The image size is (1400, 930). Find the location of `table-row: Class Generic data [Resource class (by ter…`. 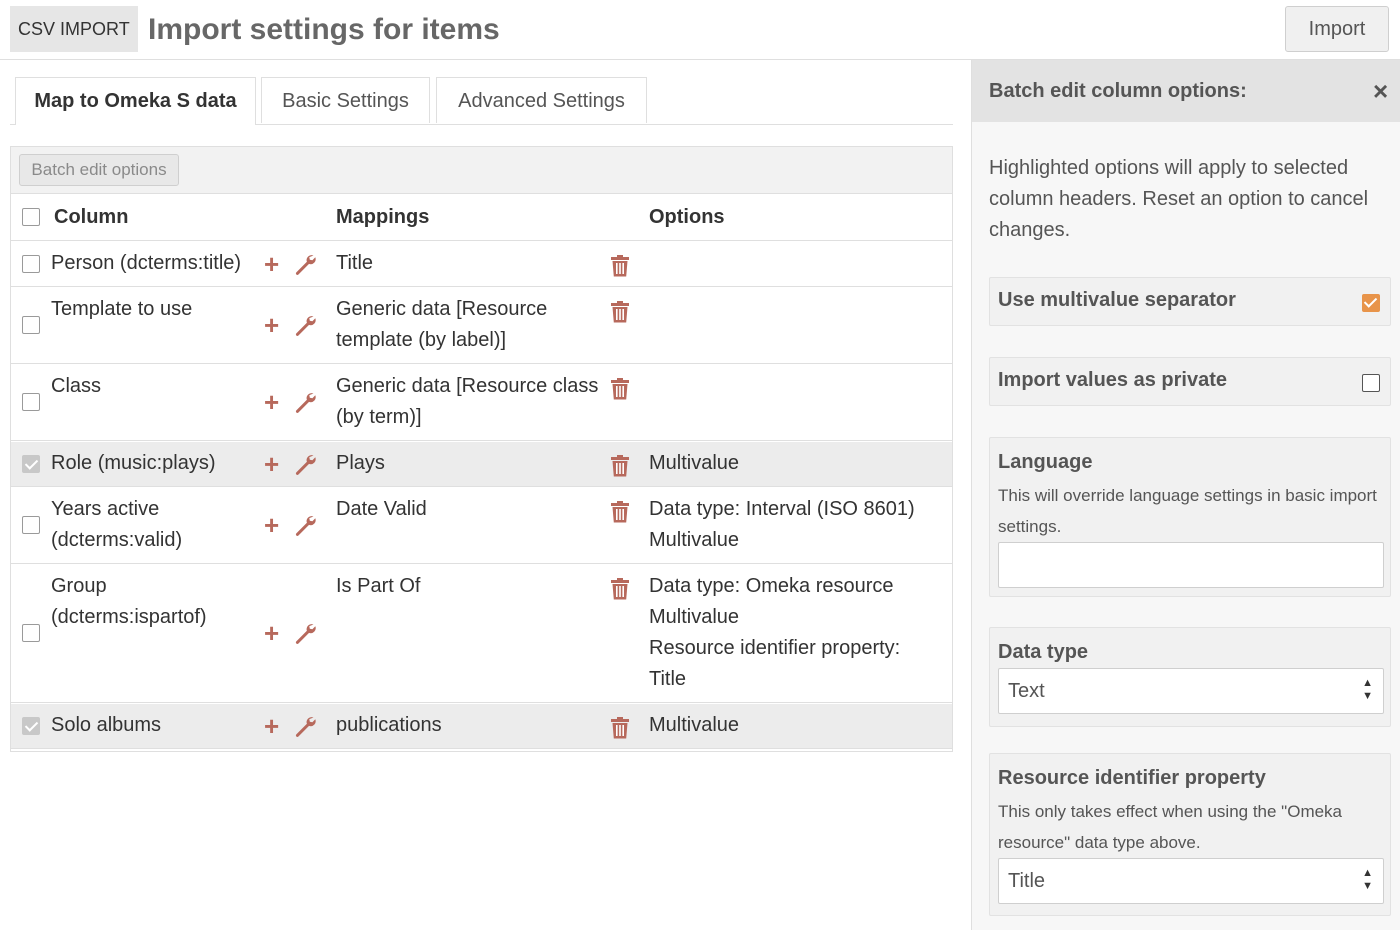

table-row: Class Generic data [Resource class (by ter… is located at coordinates (481, 403).